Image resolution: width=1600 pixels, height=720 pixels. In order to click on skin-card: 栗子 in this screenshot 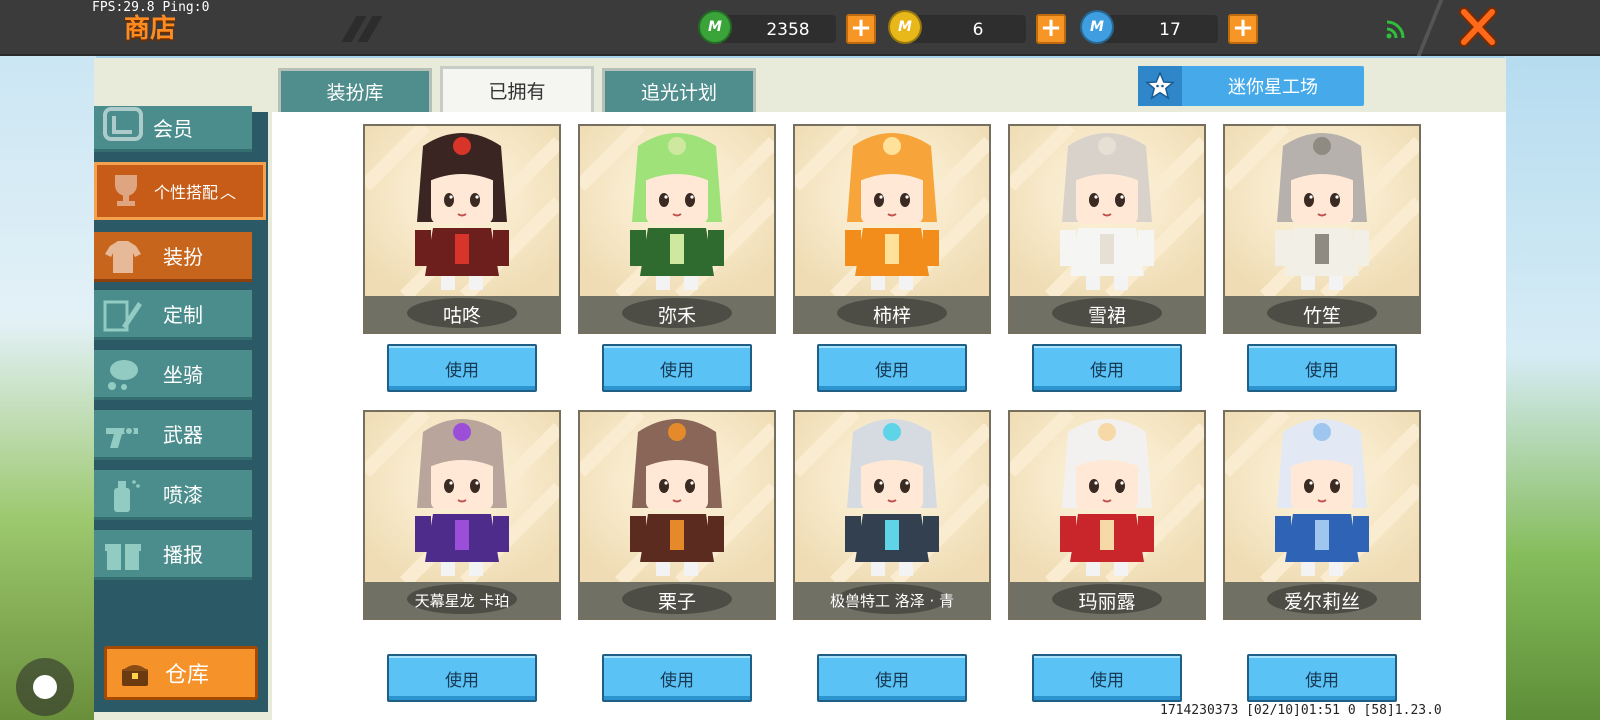, I will do `click(677, 515)`.